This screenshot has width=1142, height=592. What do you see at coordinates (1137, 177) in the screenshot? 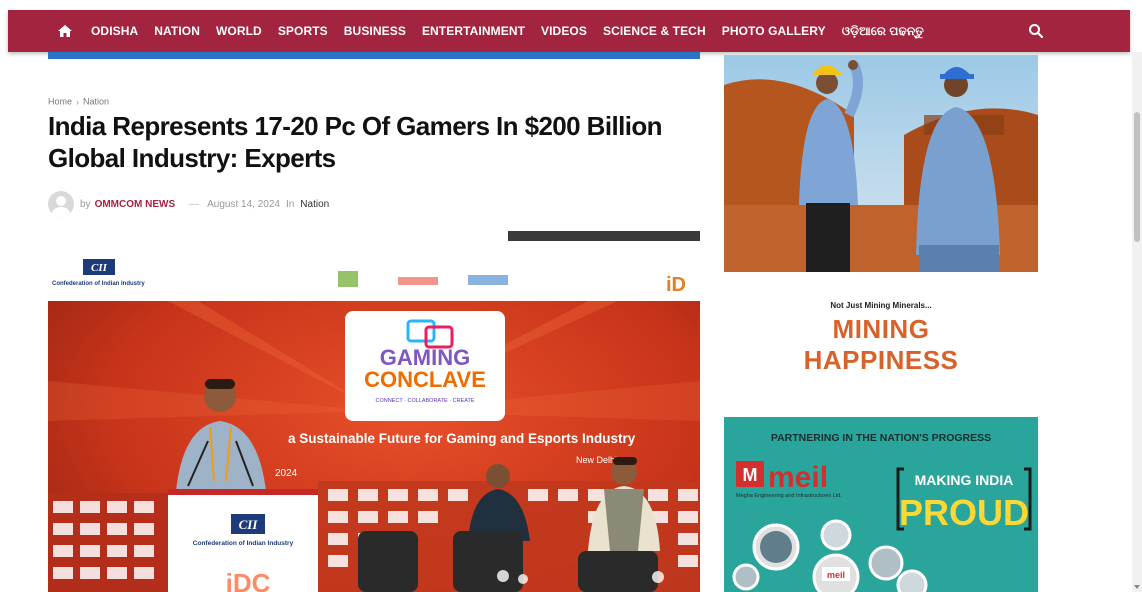
I see `scrollbar-thumb` at bounding box center [1137, 177].